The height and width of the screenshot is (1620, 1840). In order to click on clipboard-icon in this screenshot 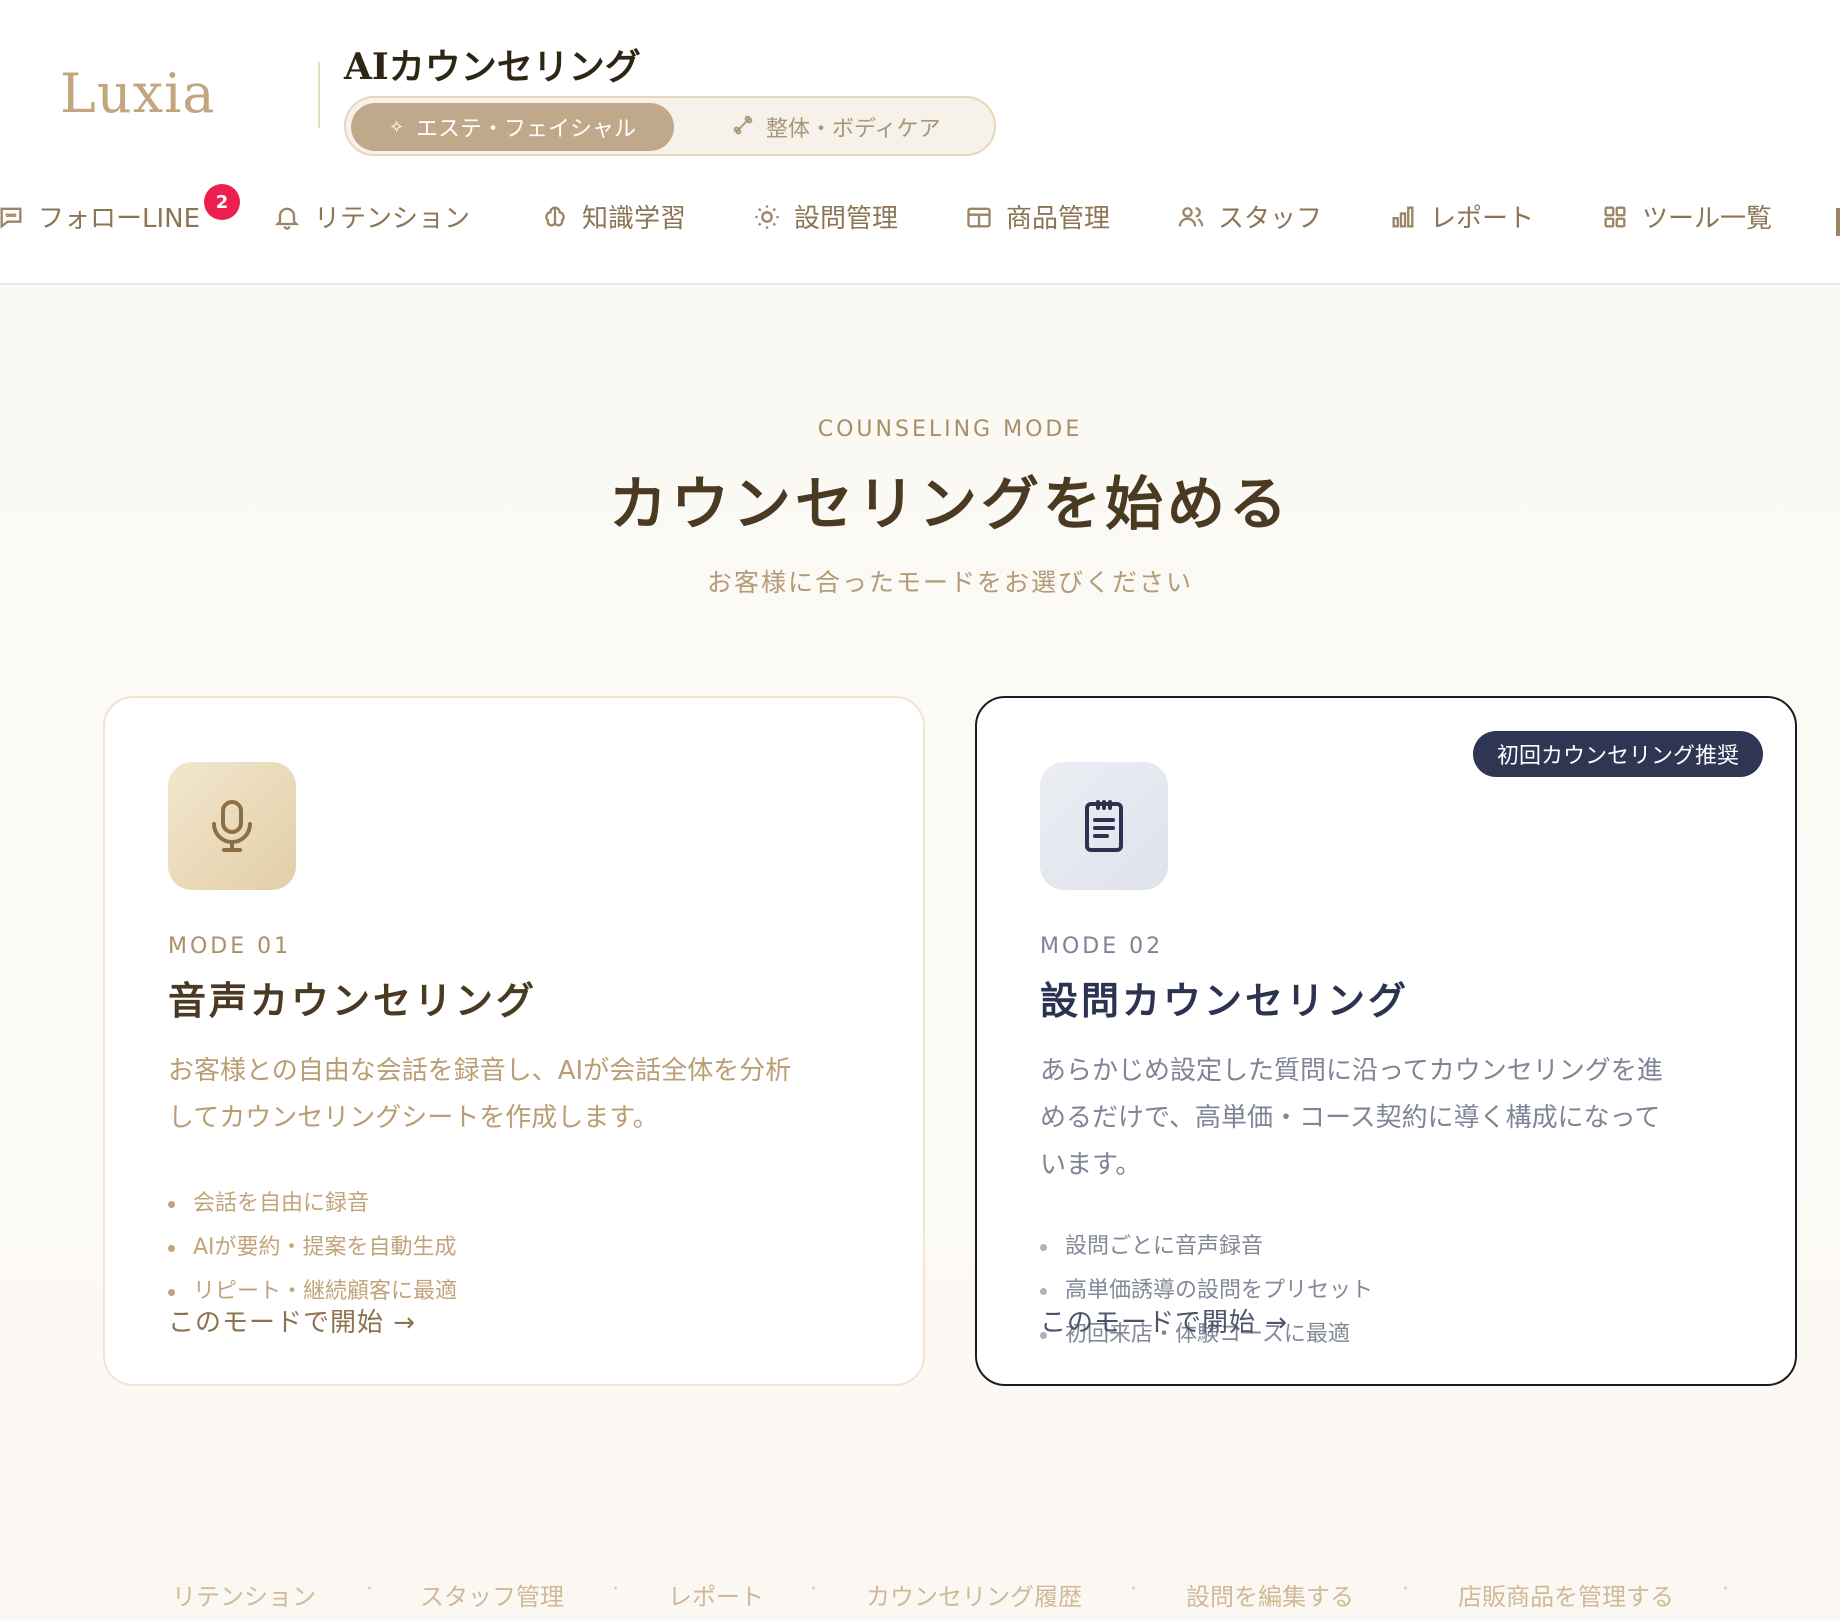, I will do `click(1104, 826)`.